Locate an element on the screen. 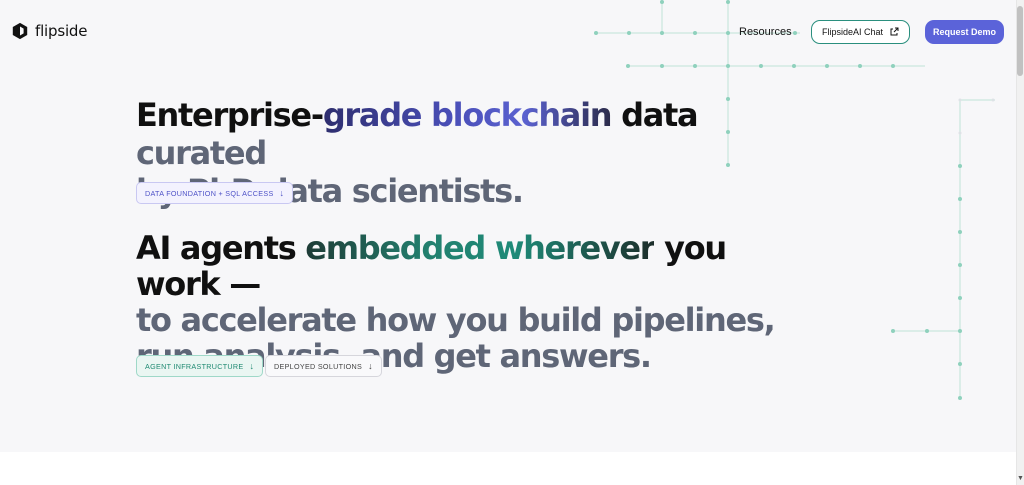 Image resolution: width=1024 pixels, height=485 pixels. tag-agent-infrastructure: AGENT INFRASTRUCTURE ↓ is located at coordinates (200, 366).